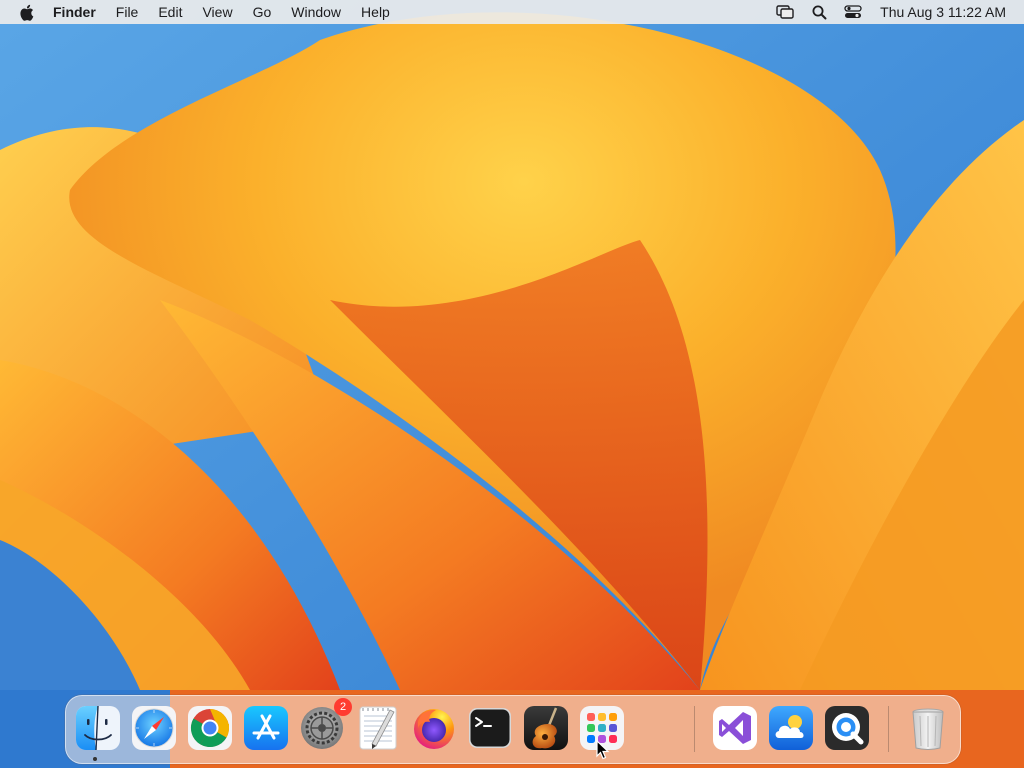 This screenshot has width=1024, height=768. I want to click on visual-studio-icon, so click(735, 728).